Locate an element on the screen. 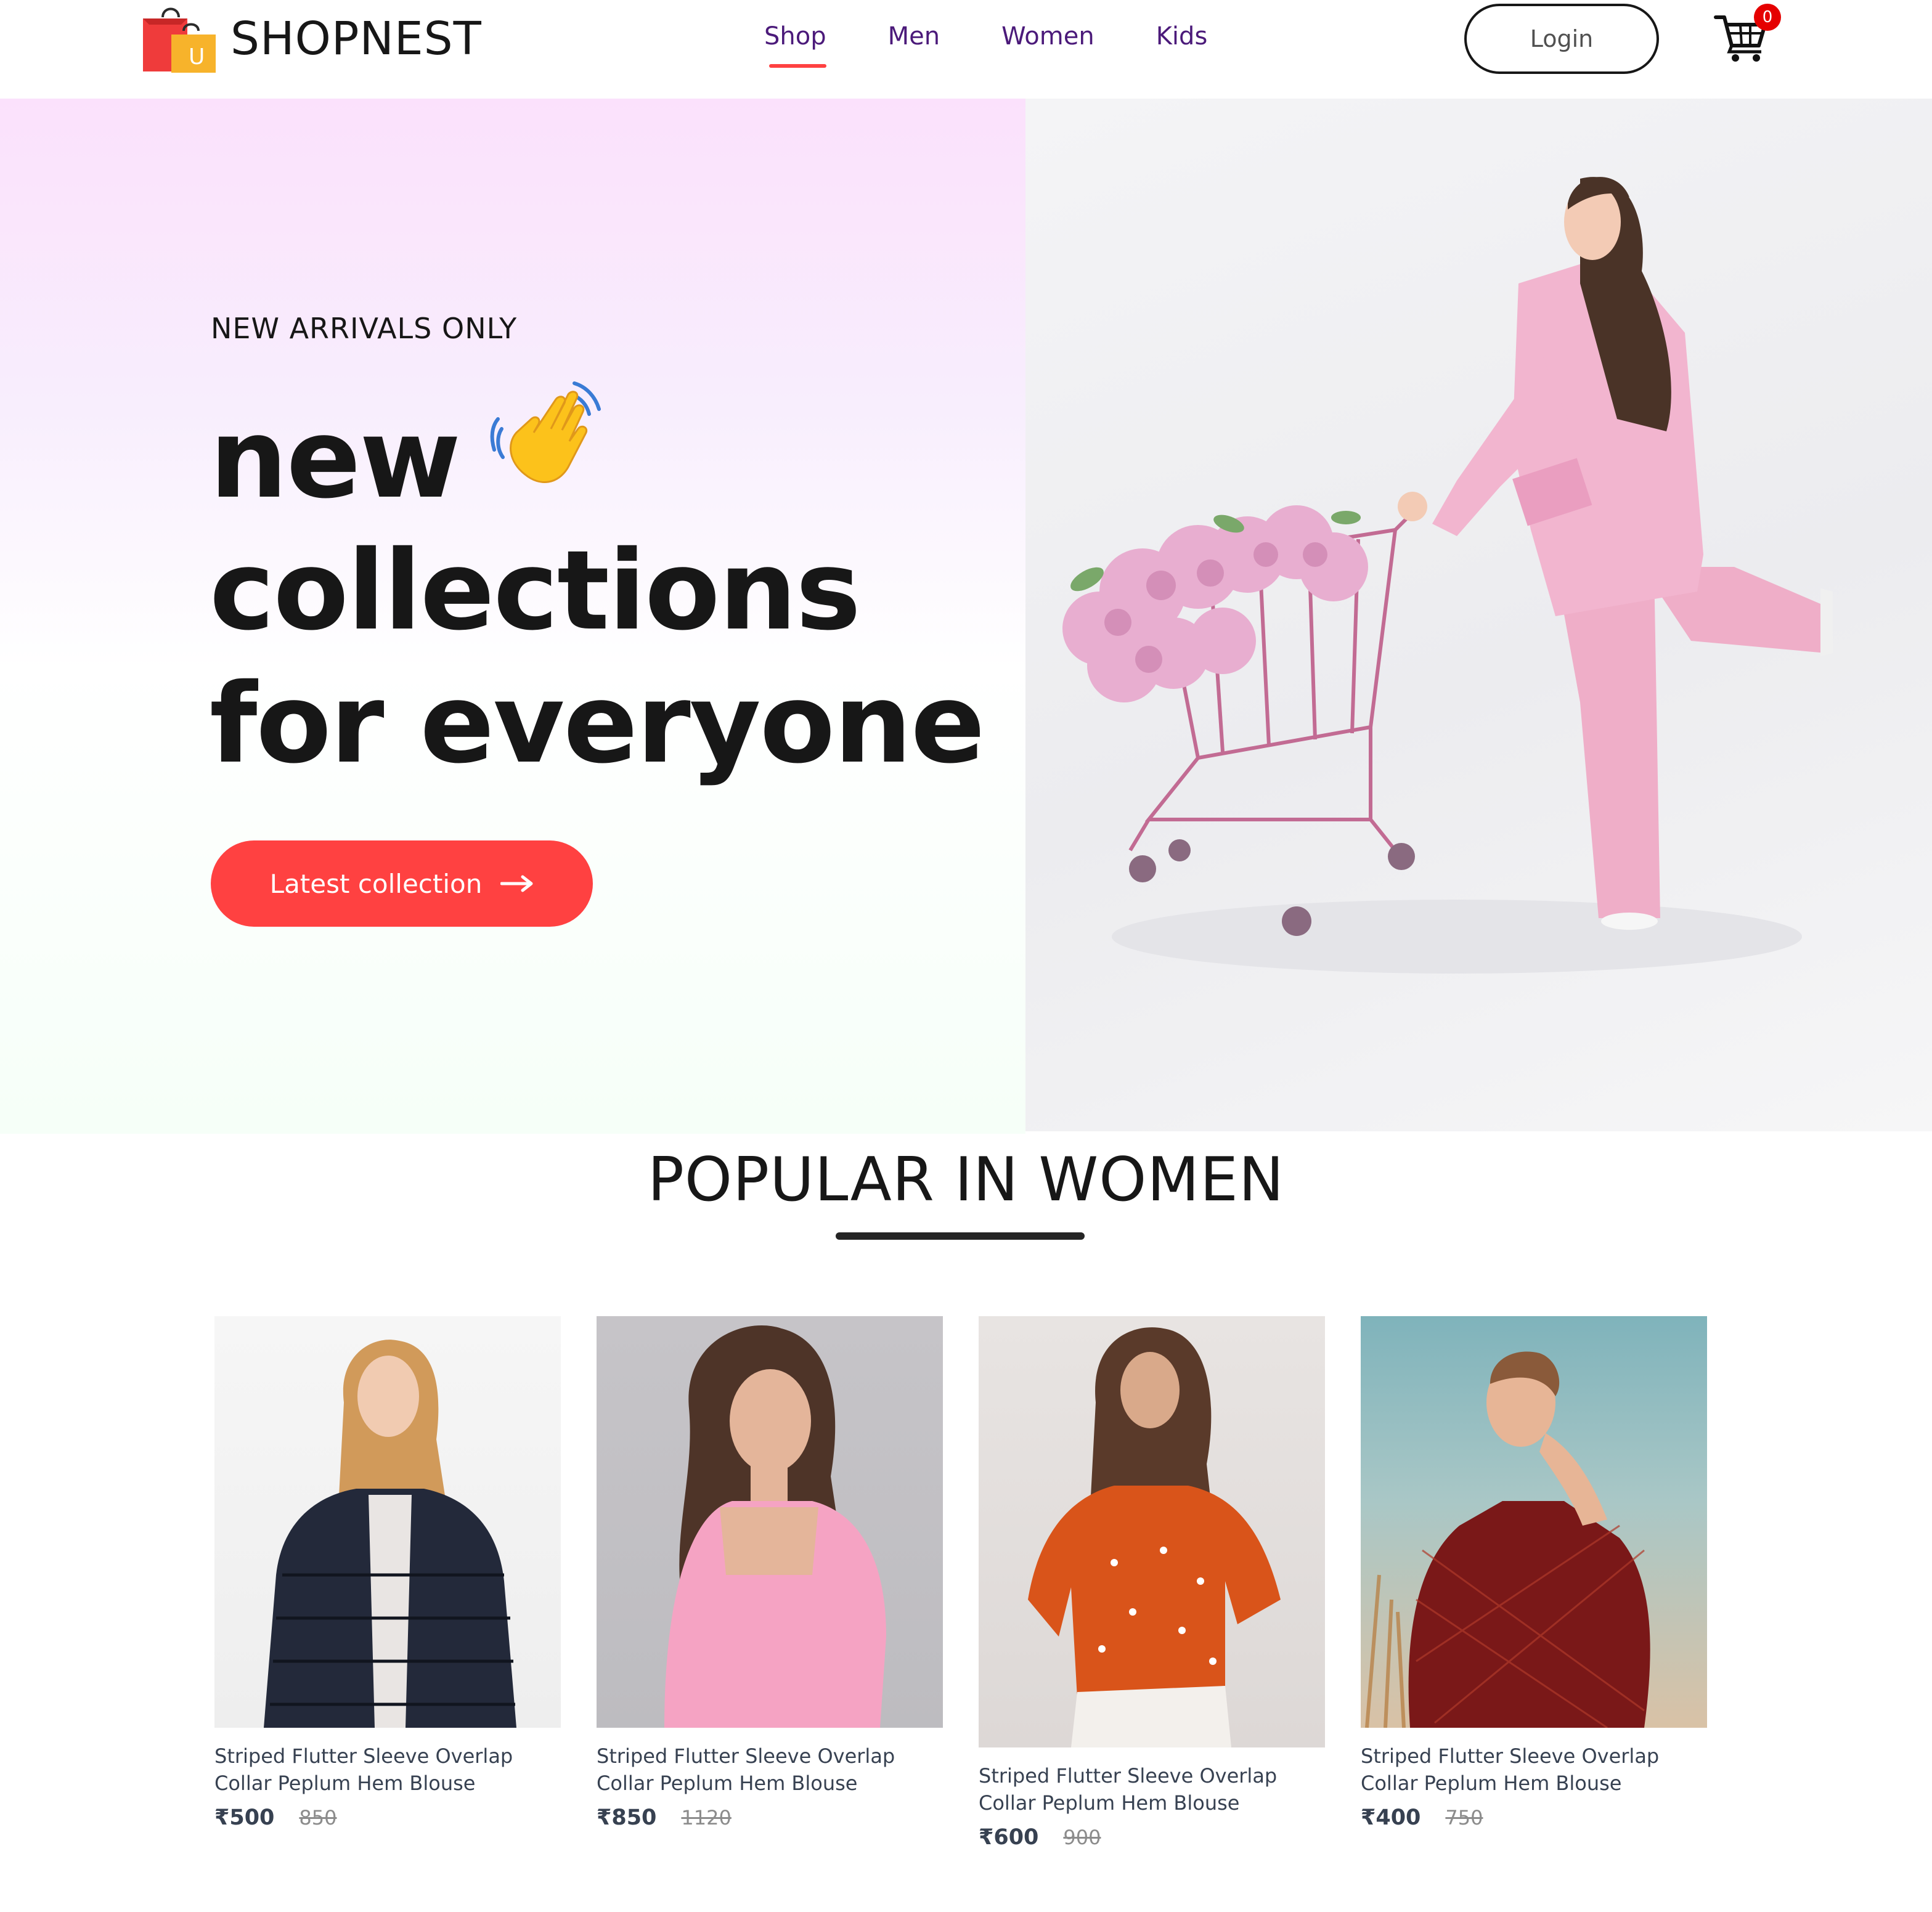 The width and height of the screenshot is (1932, 1912). navbar: U SHOPNEST Shop Men Women Kids Login 0 is located at coordinates (966, 49).